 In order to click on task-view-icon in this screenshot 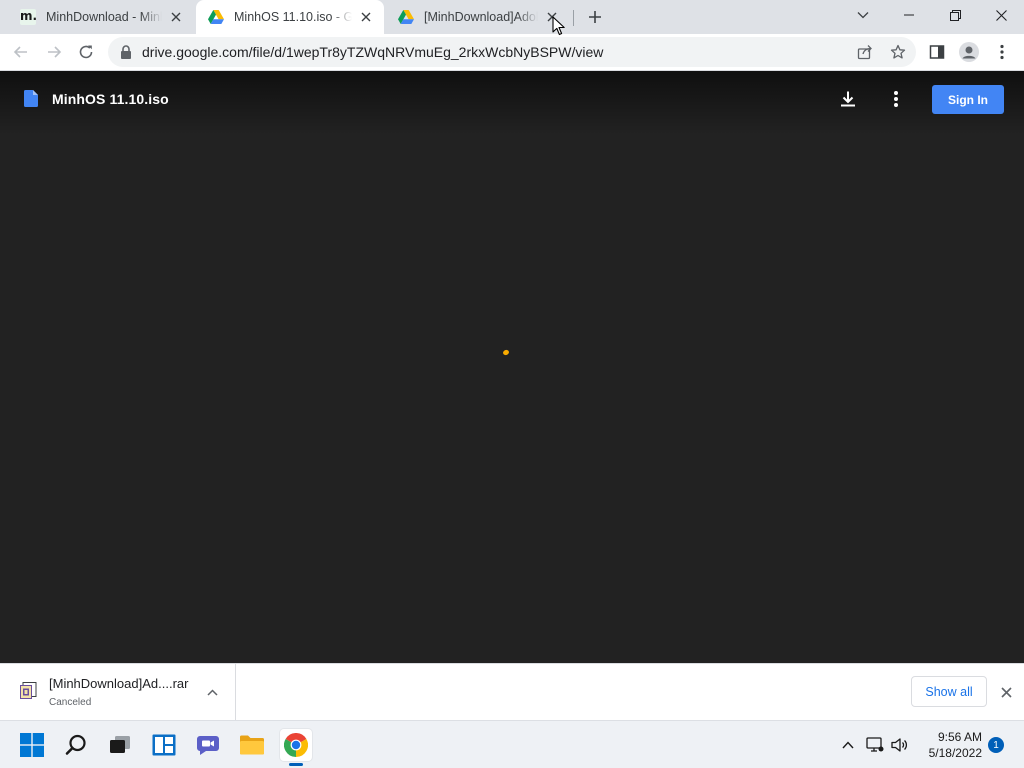, I will do `click(120, 744)`.